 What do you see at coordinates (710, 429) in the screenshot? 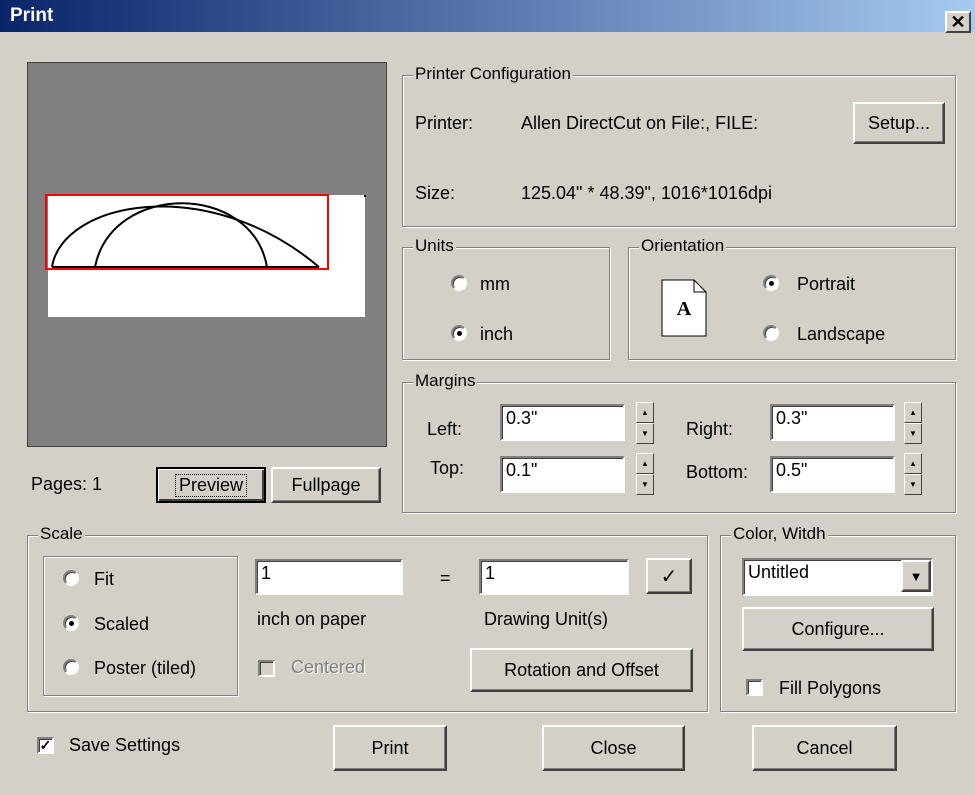
I see `right-margin-label: Right:` at bounding box center [710, 429].